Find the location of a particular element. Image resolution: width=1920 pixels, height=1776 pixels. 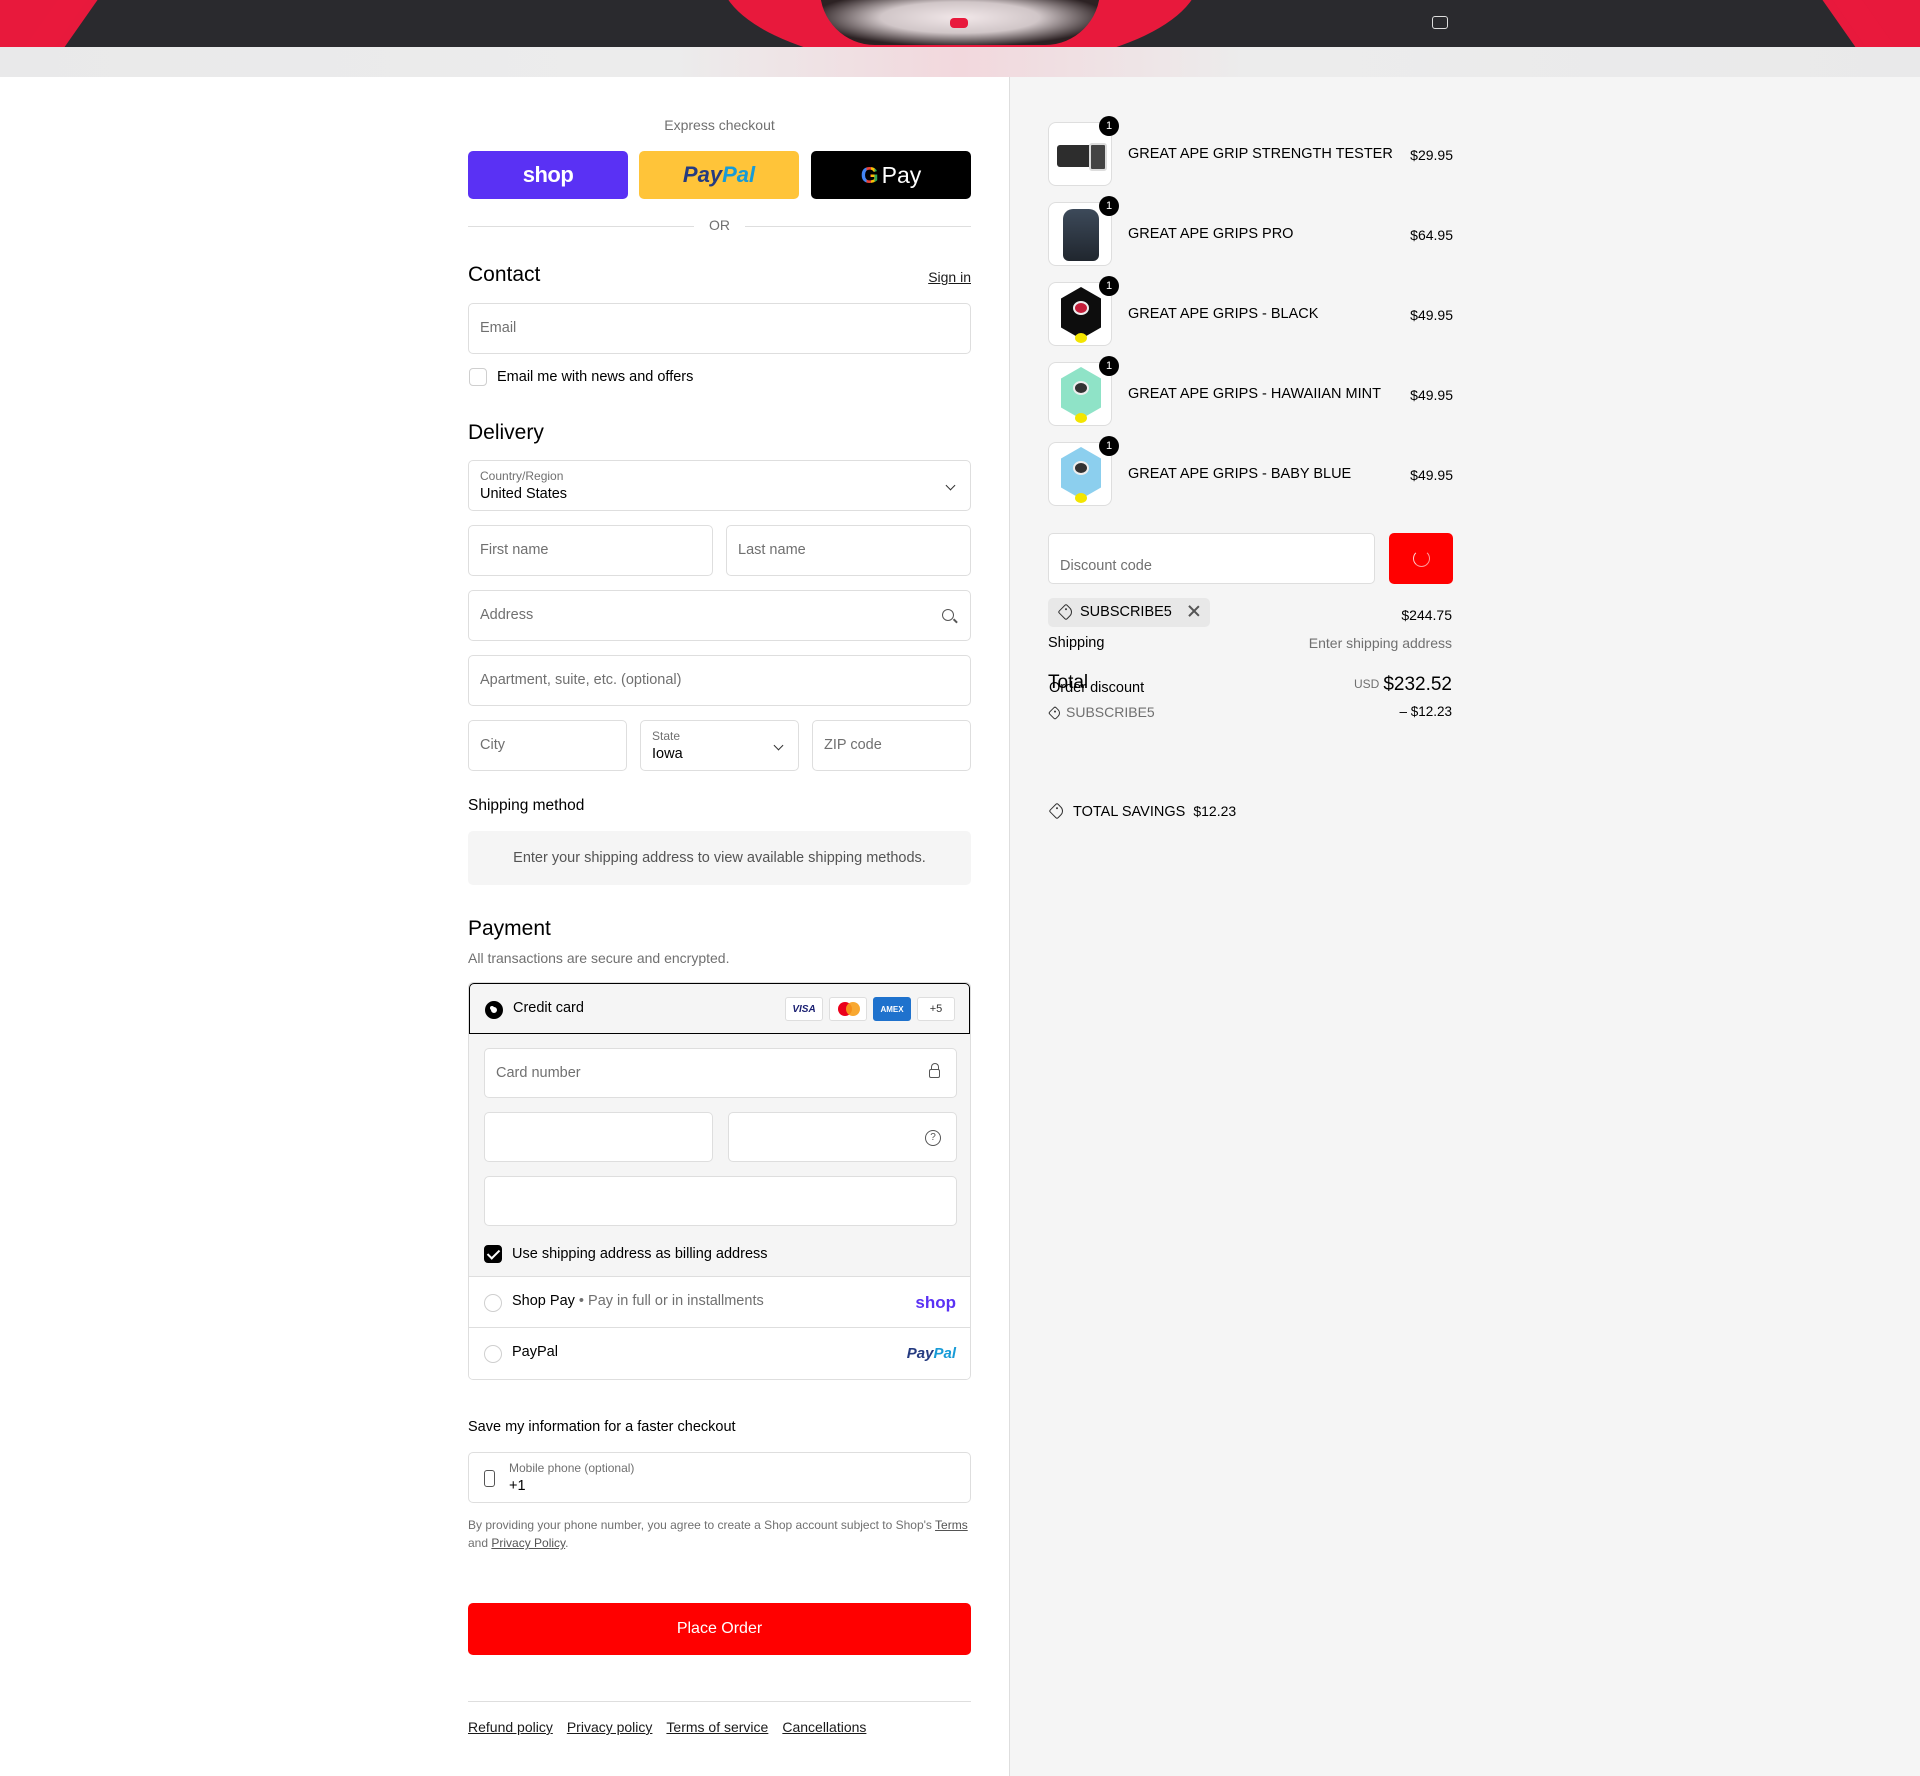

shipping-method-title: Shipping method is located at coordinates (526, 805).